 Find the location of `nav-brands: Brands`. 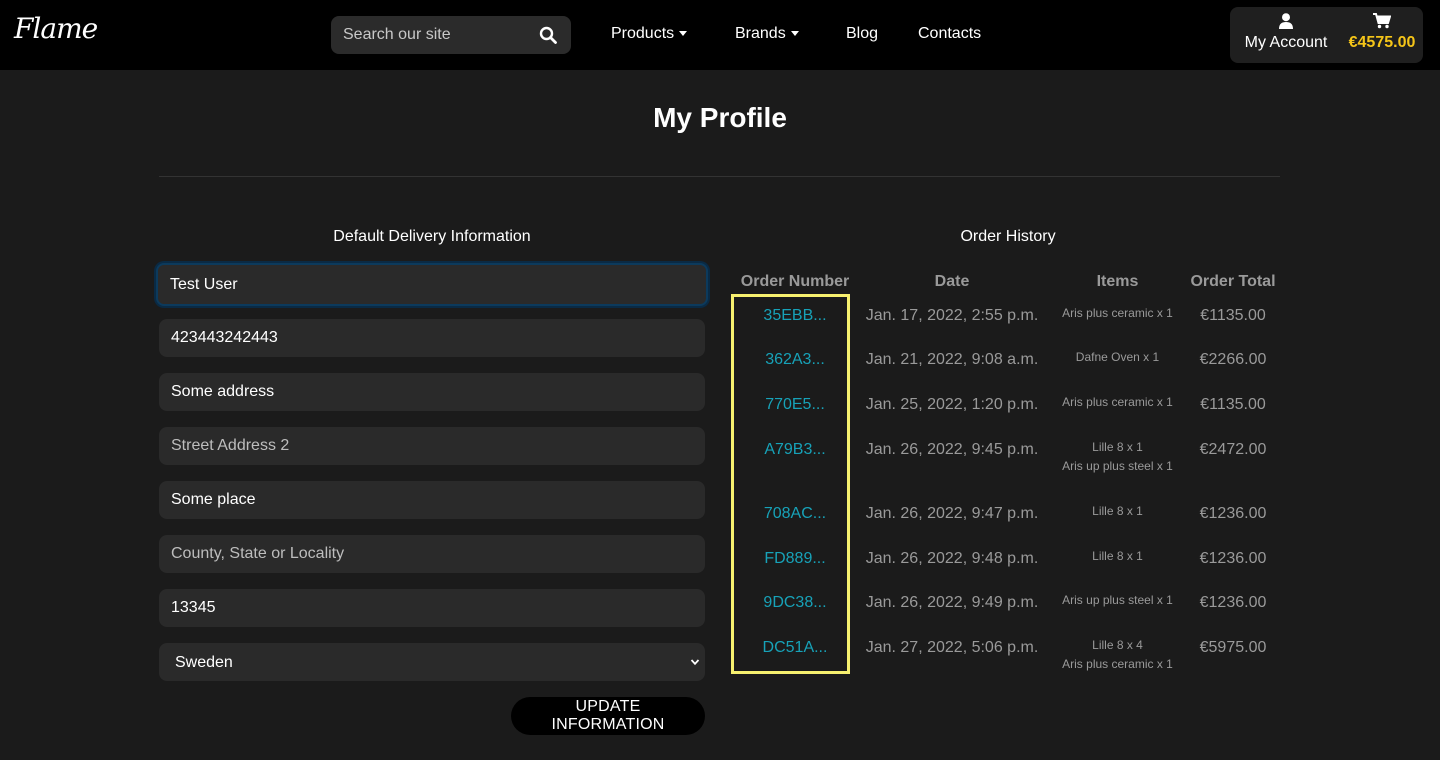

nav-brands: Brands is located at coordinates (767, 34).